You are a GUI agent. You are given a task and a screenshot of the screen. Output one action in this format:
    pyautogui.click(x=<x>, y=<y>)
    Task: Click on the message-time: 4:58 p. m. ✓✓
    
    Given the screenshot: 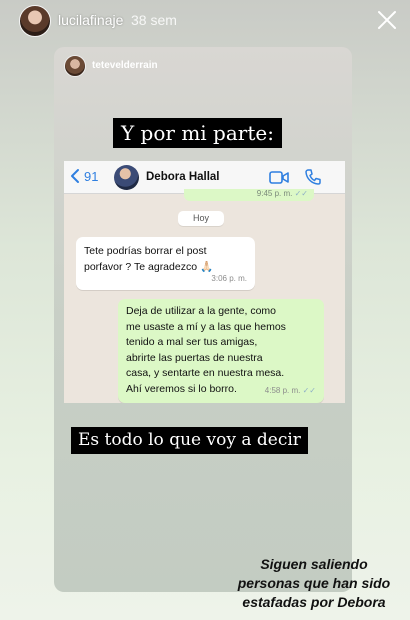 What is the action you would take?
    pyautogui.click(x=290, y=391)
    